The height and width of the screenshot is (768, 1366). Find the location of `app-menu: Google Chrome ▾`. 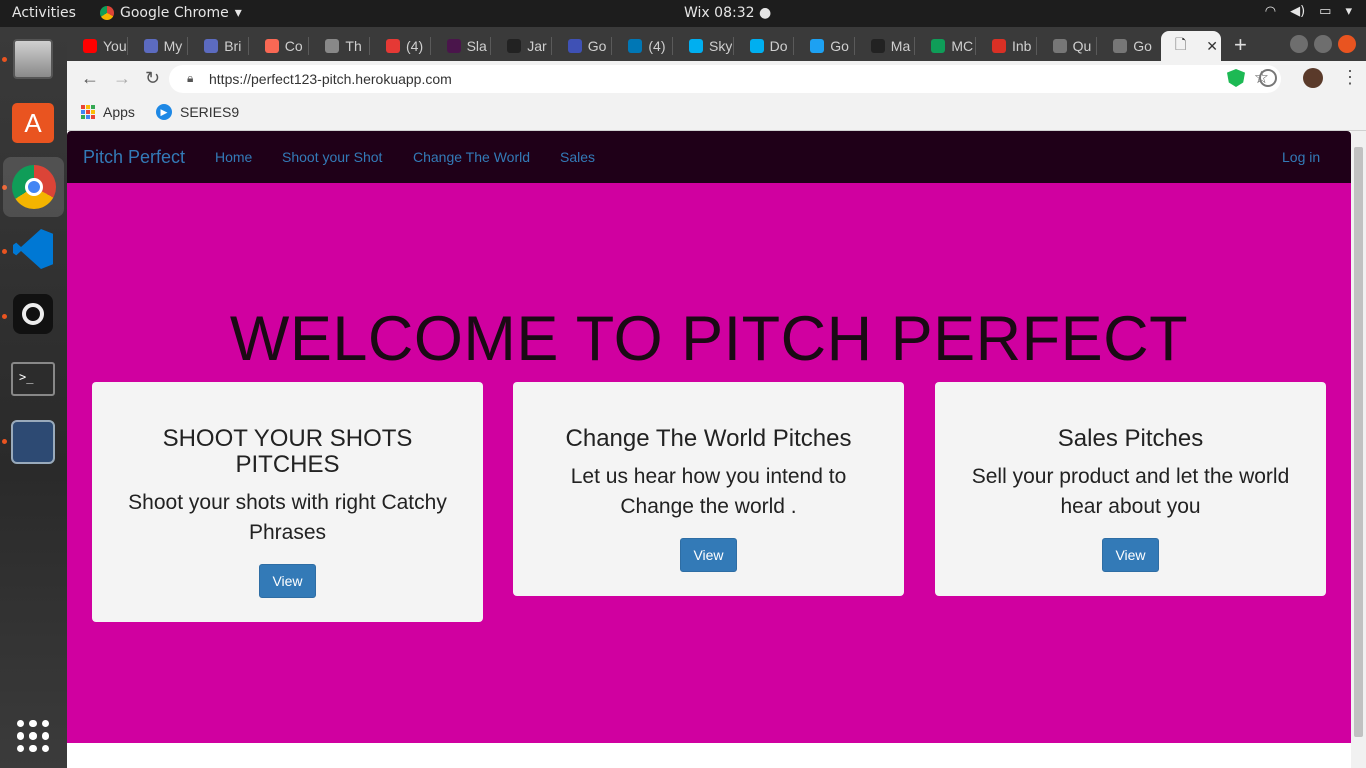

app-menu: Google Chrome ▾ is located at coordinates (171, 13).